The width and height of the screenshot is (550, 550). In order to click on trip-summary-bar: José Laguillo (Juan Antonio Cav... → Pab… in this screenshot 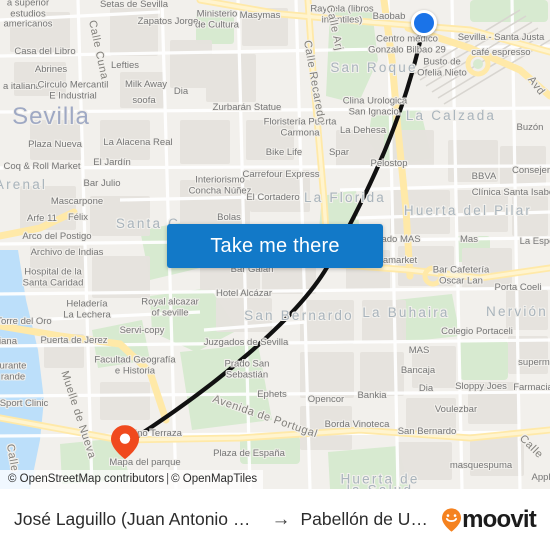, I will do `click(275, 519)`.